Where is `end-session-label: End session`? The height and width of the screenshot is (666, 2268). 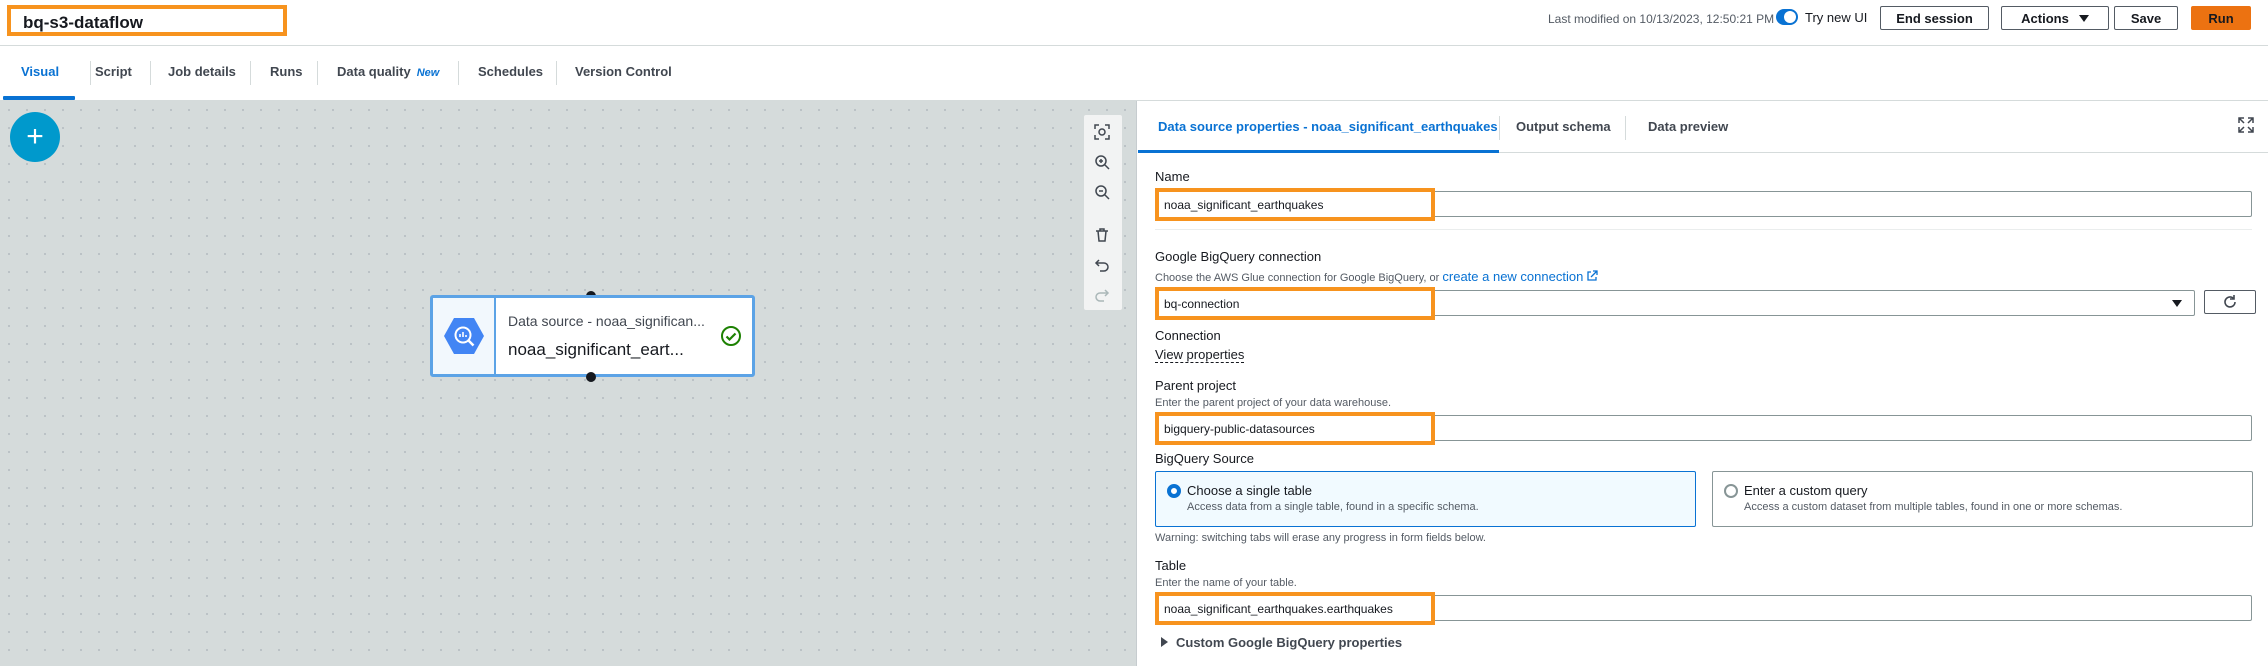 end-session-label: End session is located at coordinates (1934, 18).